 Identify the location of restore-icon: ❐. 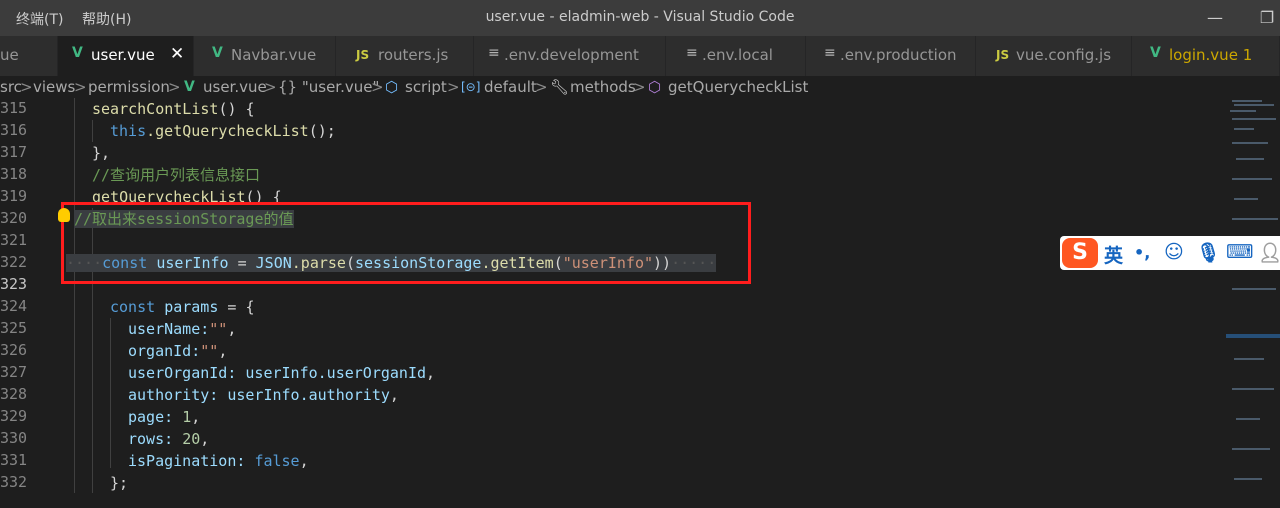
(1267, 18).